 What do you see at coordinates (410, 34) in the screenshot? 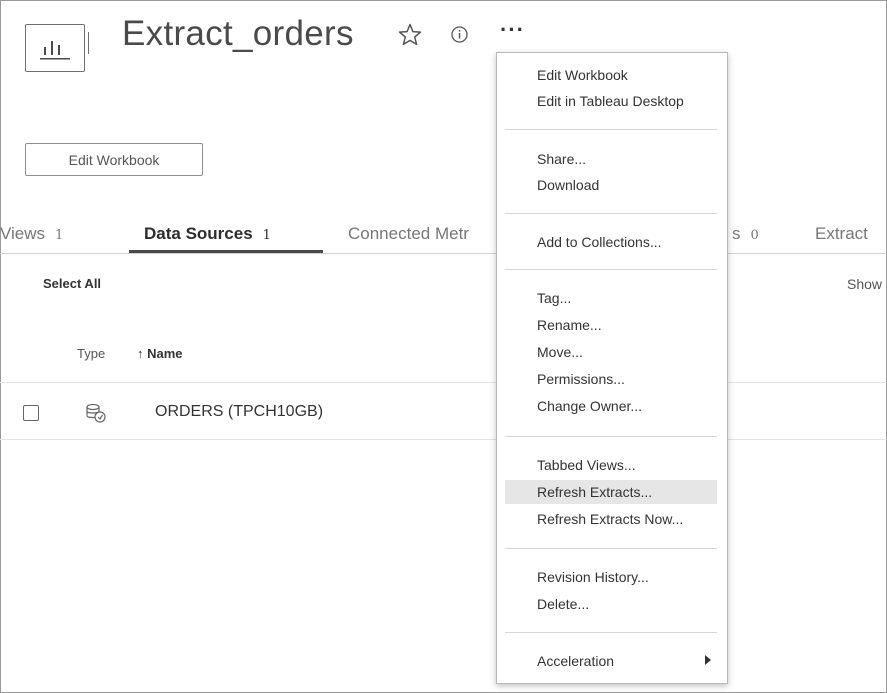
I see `star-icon` at bounding box center [410, 34].